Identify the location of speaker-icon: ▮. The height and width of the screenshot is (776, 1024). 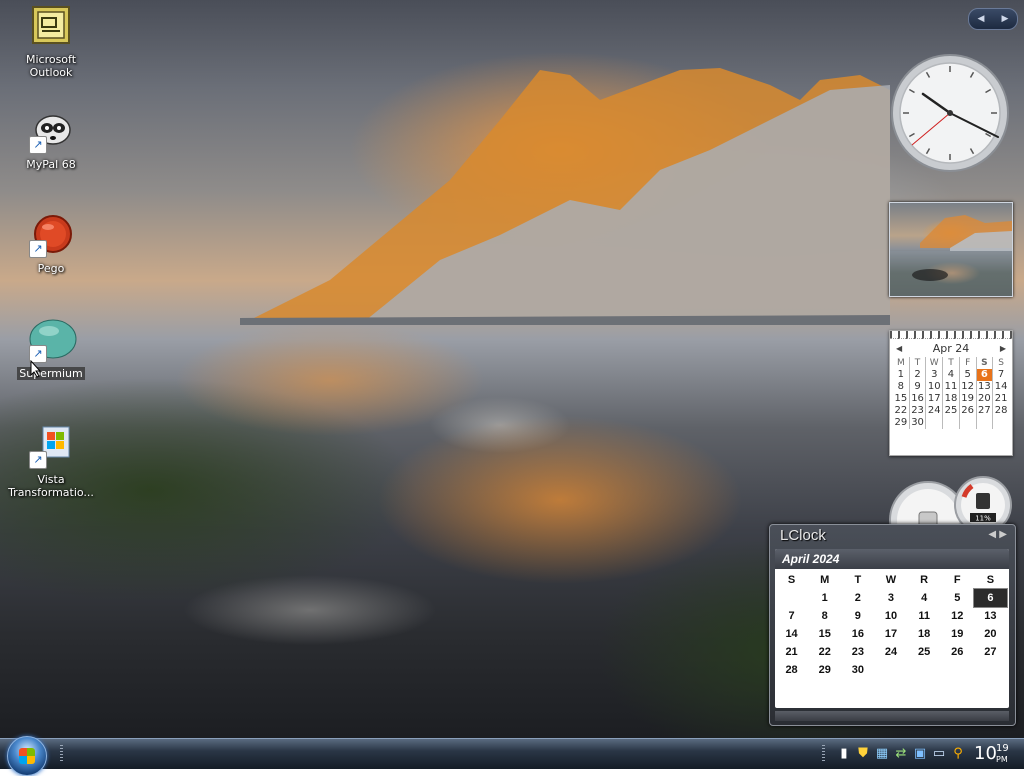
(844, 754).